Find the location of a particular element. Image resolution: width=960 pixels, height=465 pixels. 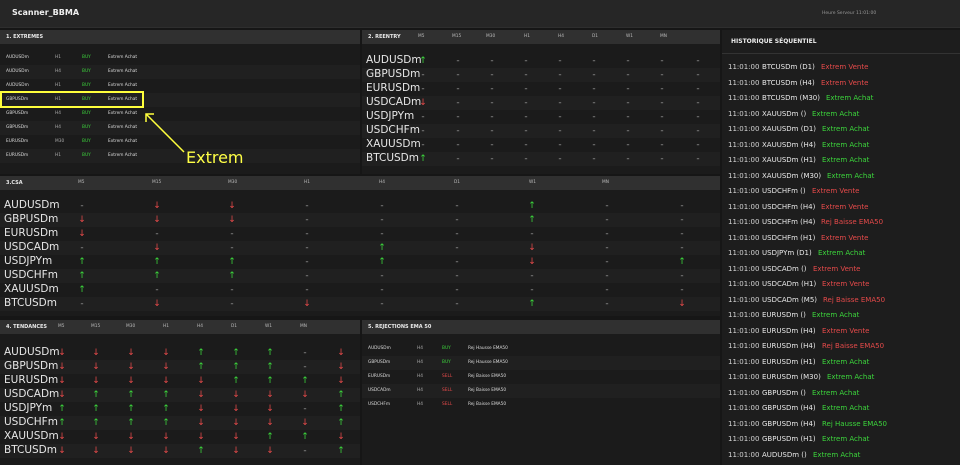

message-cell: Extrem Achat is located at coordinates (123, 113).